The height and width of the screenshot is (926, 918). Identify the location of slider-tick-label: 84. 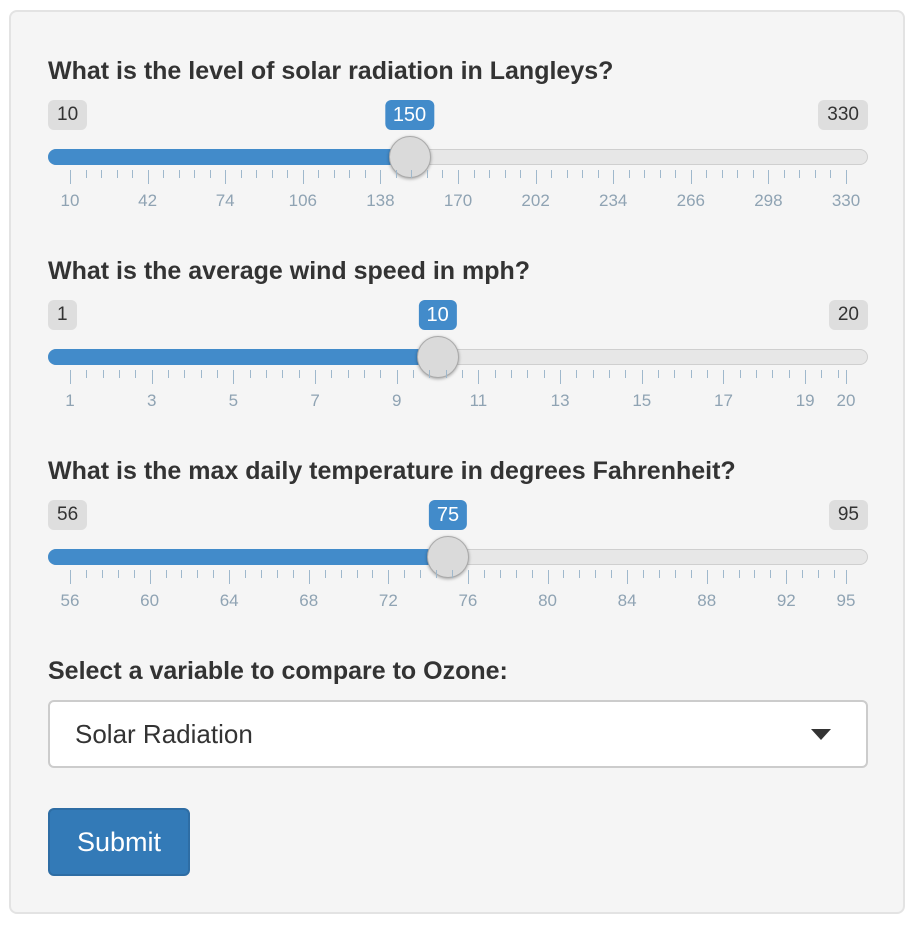
(627, 600).